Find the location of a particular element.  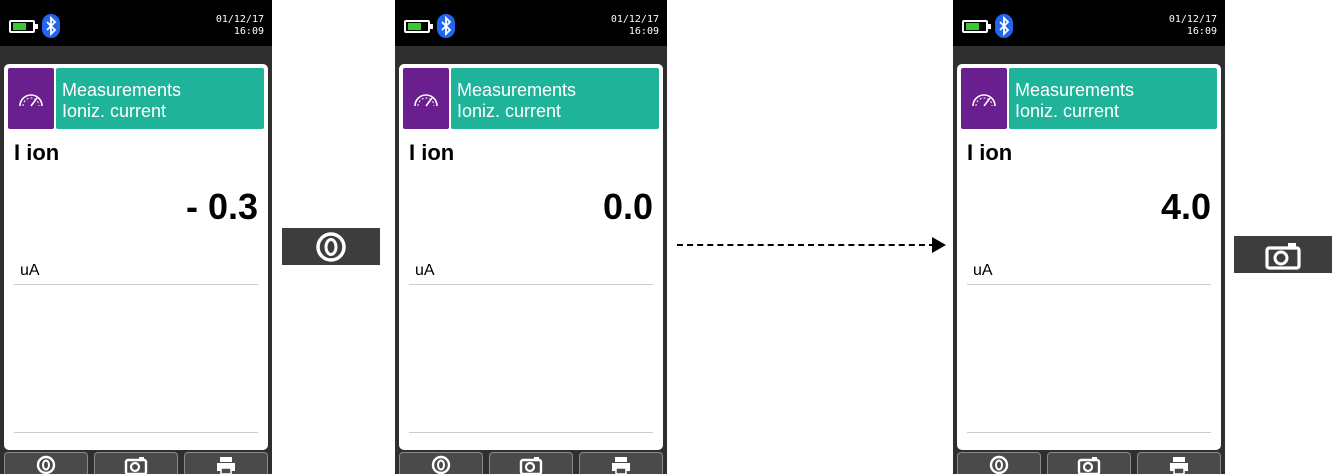

arrow-head-icon is located at coordinates (939, 245).